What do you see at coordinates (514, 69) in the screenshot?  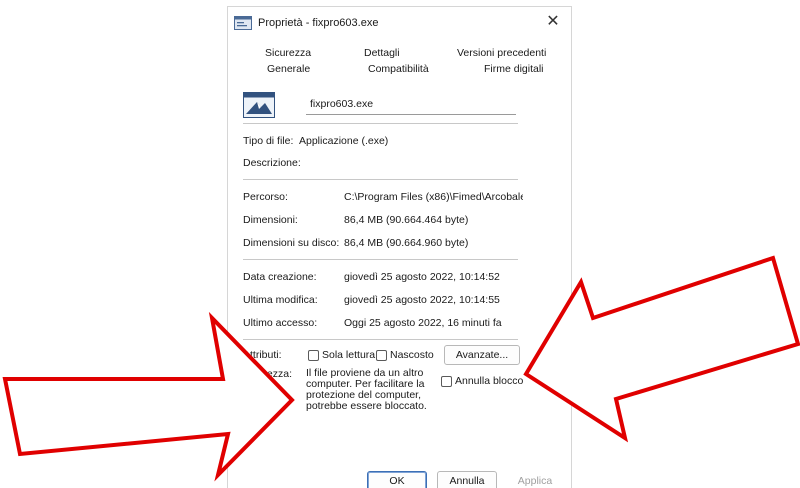 I see `tab-firme-digitali: Firme digitali` at bounding box center [514, 69].